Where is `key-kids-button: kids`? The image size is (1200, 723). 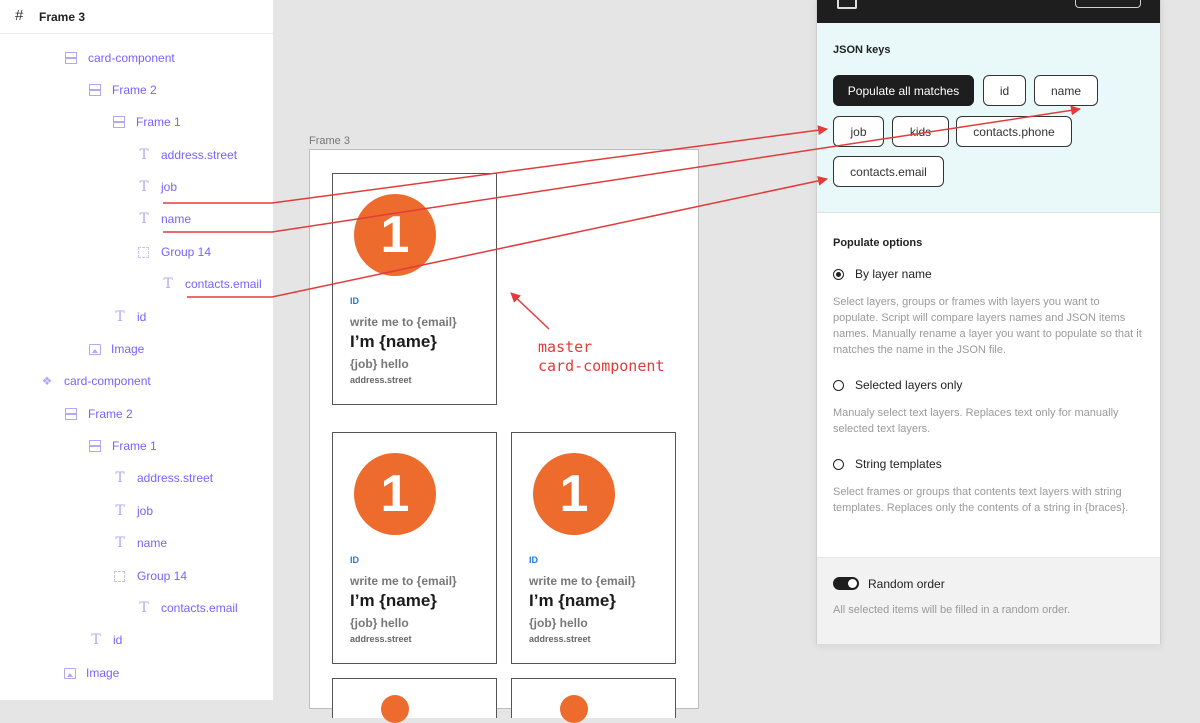 key-kids-button: kids is located at coordinates (920, 131).